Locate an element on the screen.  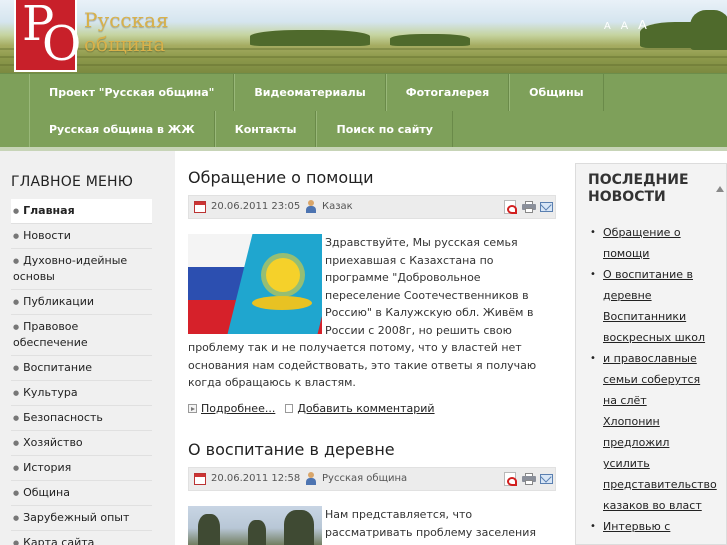
nav-item-photo: Фотогалерея is located at coordinates (447, 92).